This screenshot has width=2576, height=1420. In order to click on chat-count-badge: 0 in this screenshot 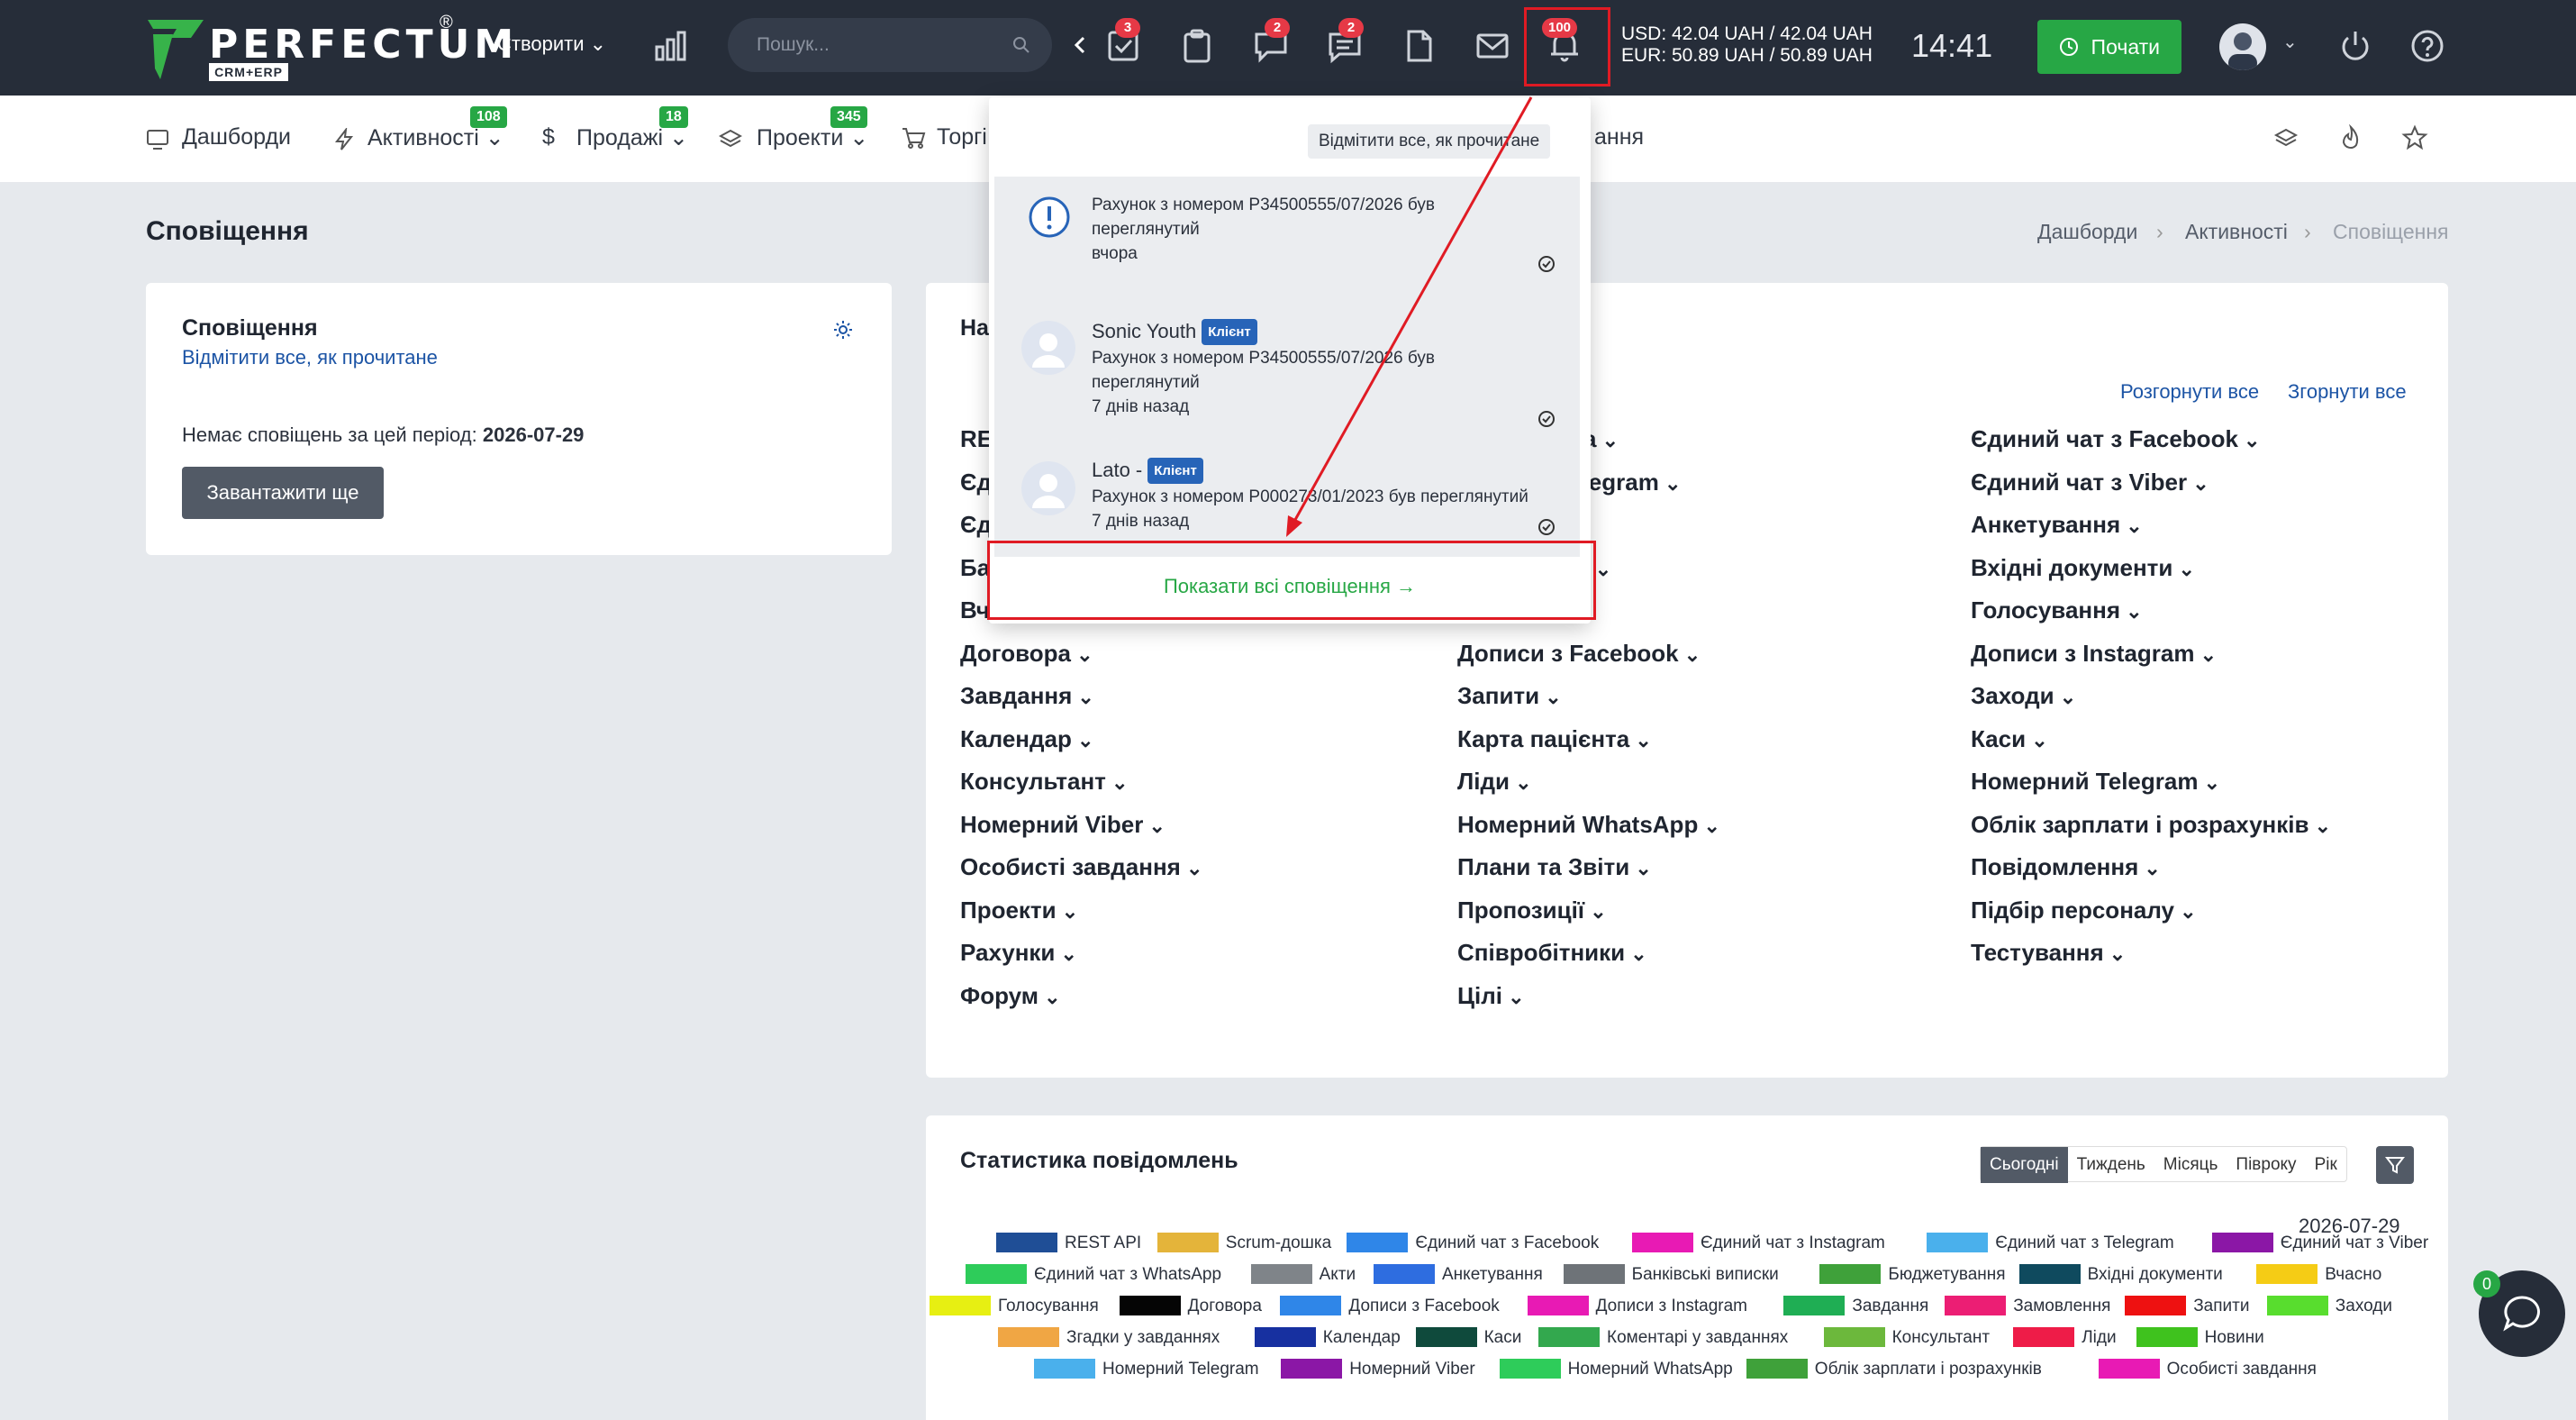, I will do `click(2486, 1283)`.